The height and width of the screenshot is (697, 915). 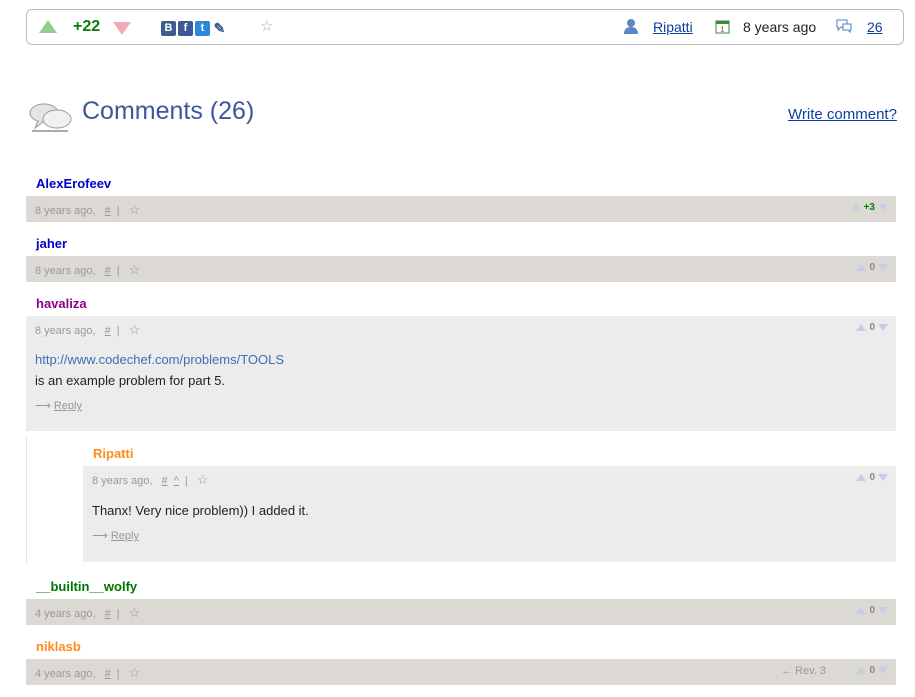 I want to click on comment: AlexErofeev 8 years ago, # | ☆ +3, so click(x=461, y=199).